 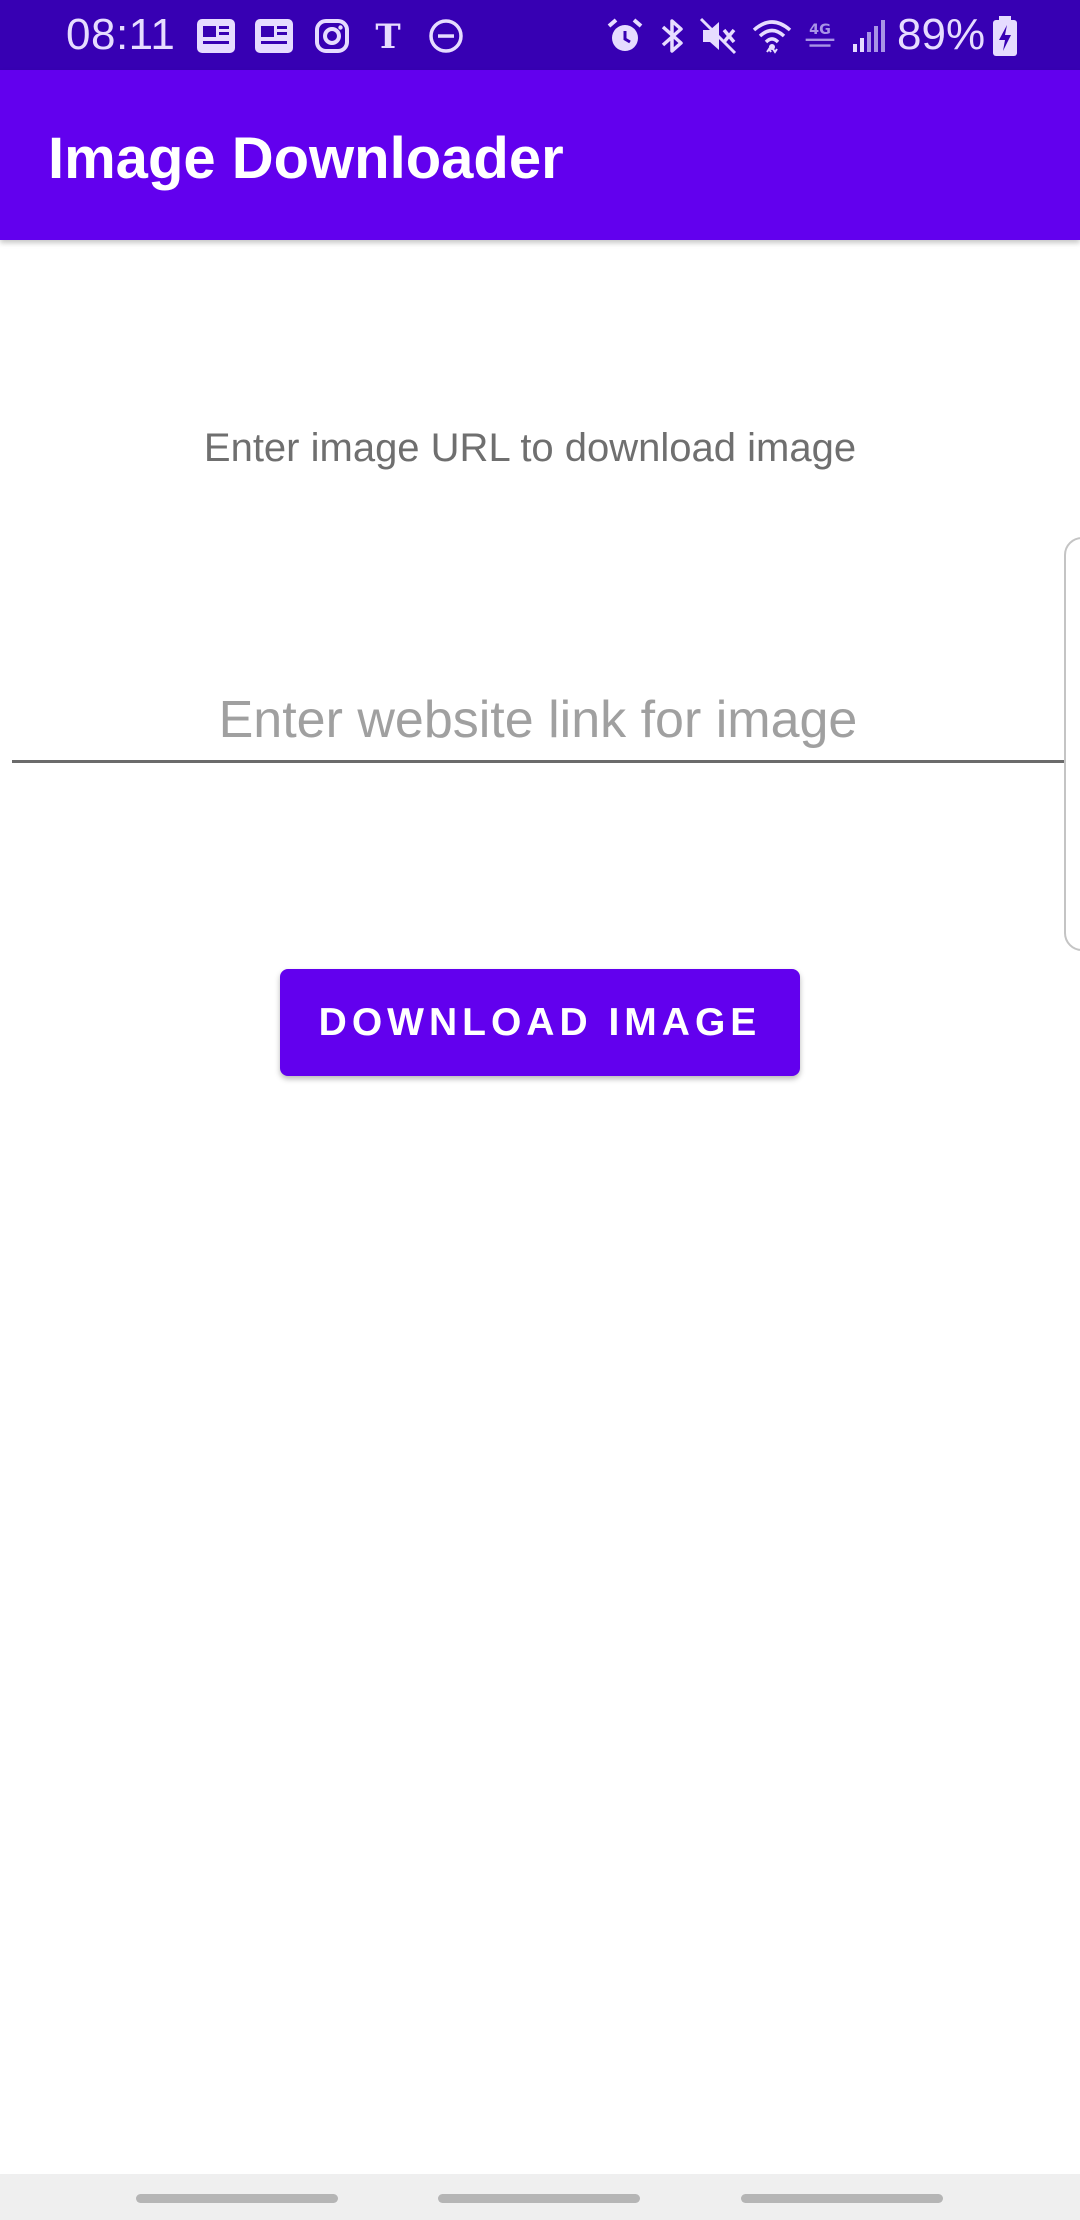 I want to click on instruction-text: Enter image URL to download image, so click(x=530, y=448).